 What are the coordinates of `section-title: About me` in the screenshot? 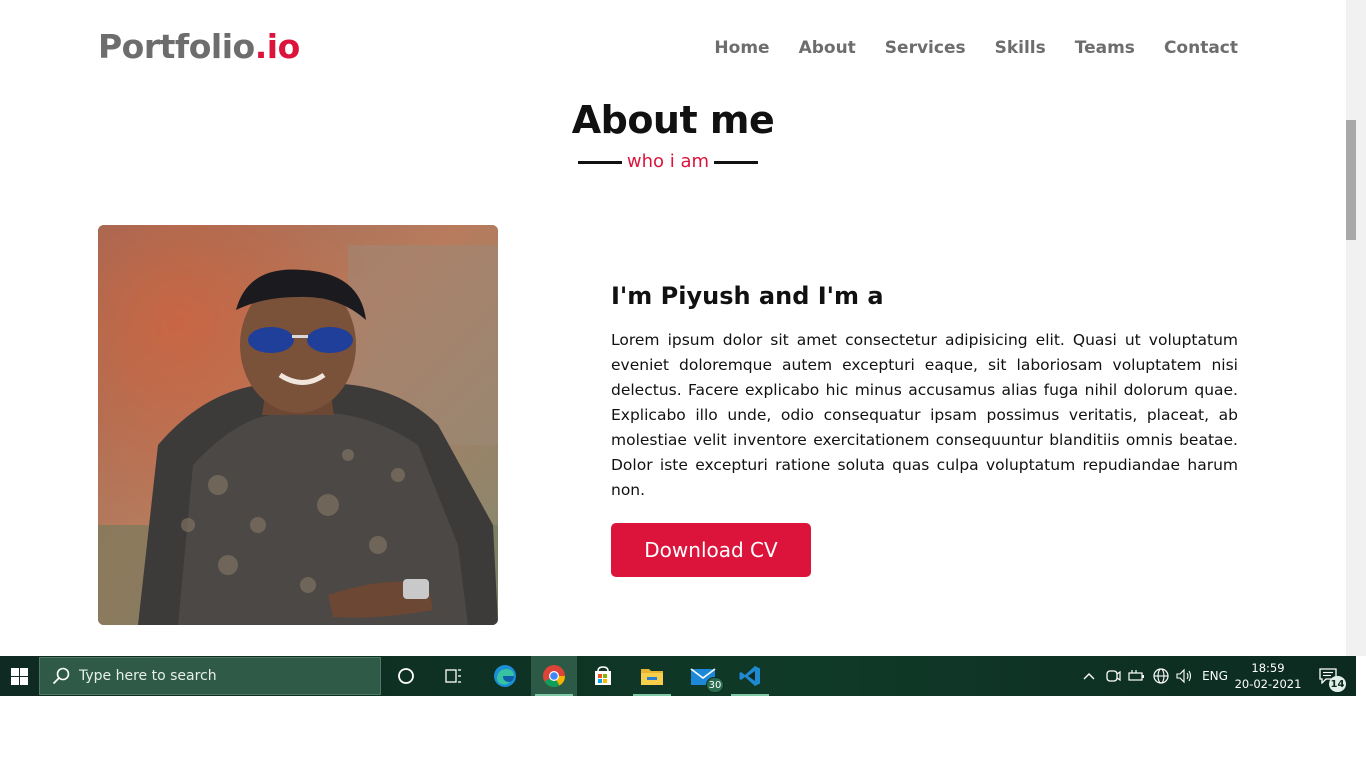 It's located at (673, 120).